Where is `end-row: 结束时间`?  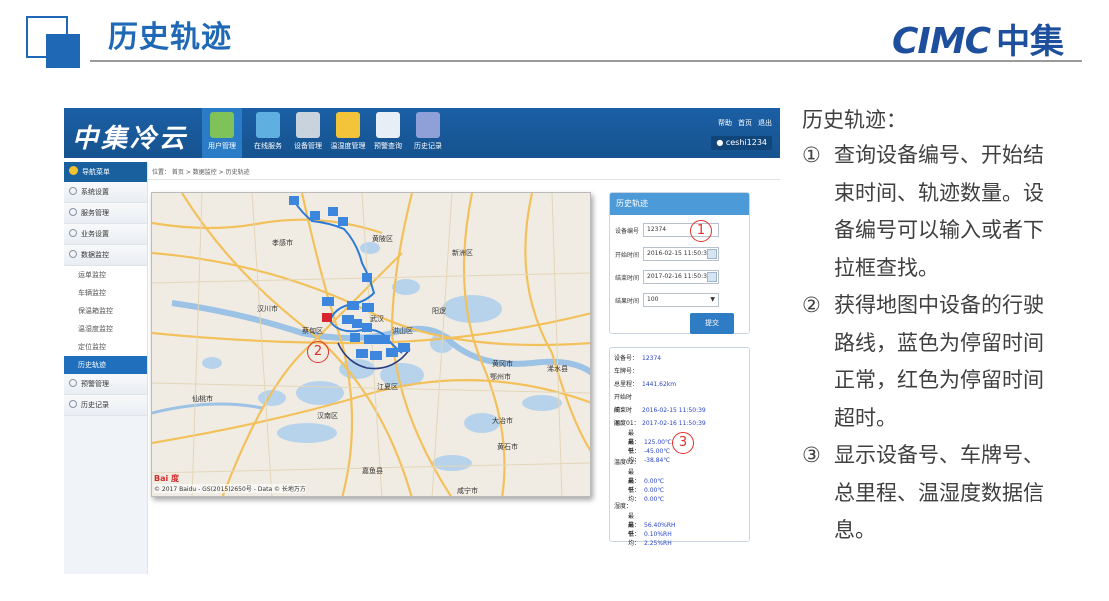 end-row: 结束时间 is located at coordinates (628, 277).